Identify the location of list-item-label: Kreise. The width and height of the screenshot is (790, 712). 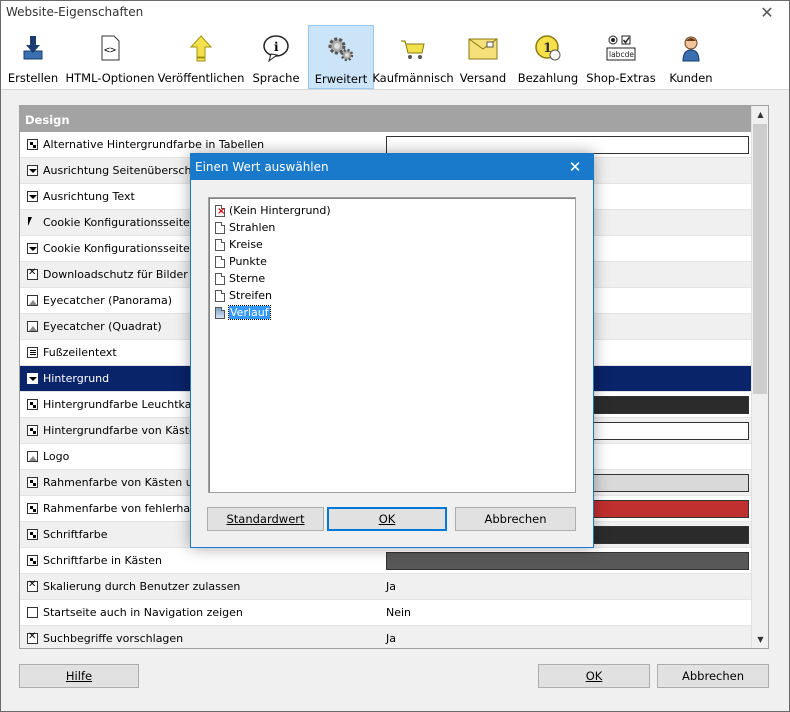
(246, 244).